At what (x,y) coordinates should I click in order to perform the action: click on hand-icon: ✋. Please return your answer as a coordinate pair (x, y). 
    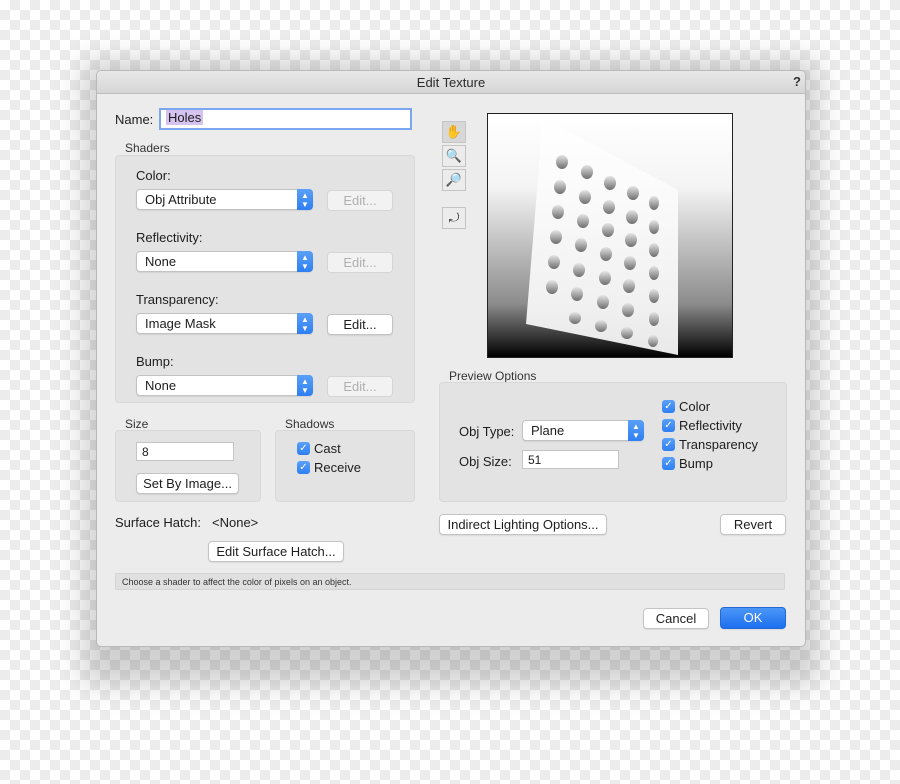
    Looking at the image, I should click on (454, 131).